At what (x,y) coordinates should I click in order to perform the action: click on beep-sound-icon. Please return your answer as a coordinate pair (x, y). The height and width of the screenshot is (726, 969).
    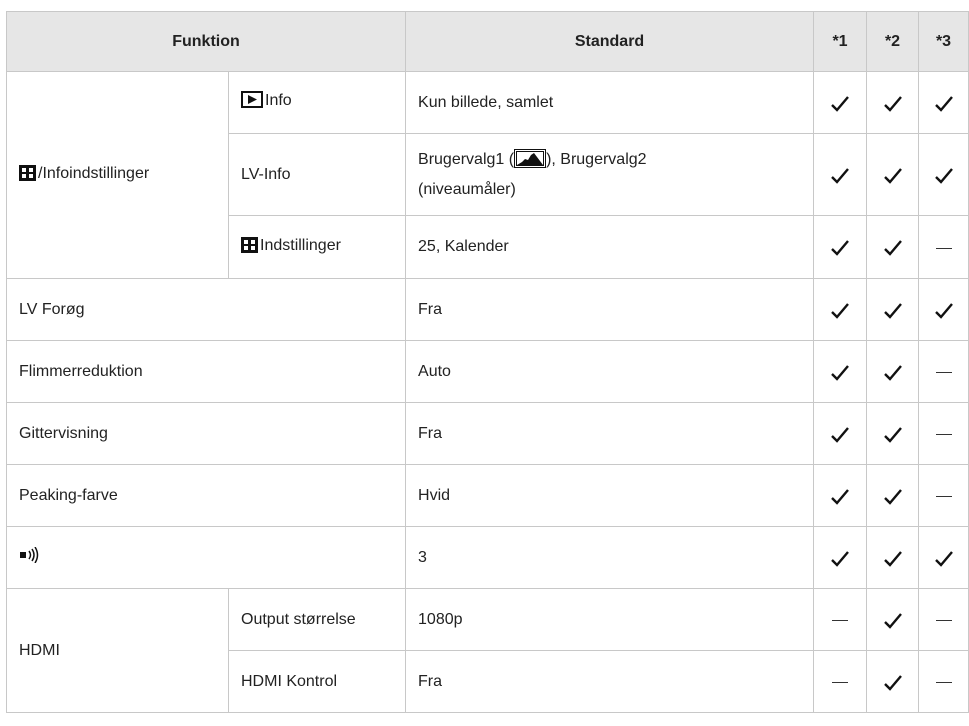
    Looking at the image, I should click on (30, 559).